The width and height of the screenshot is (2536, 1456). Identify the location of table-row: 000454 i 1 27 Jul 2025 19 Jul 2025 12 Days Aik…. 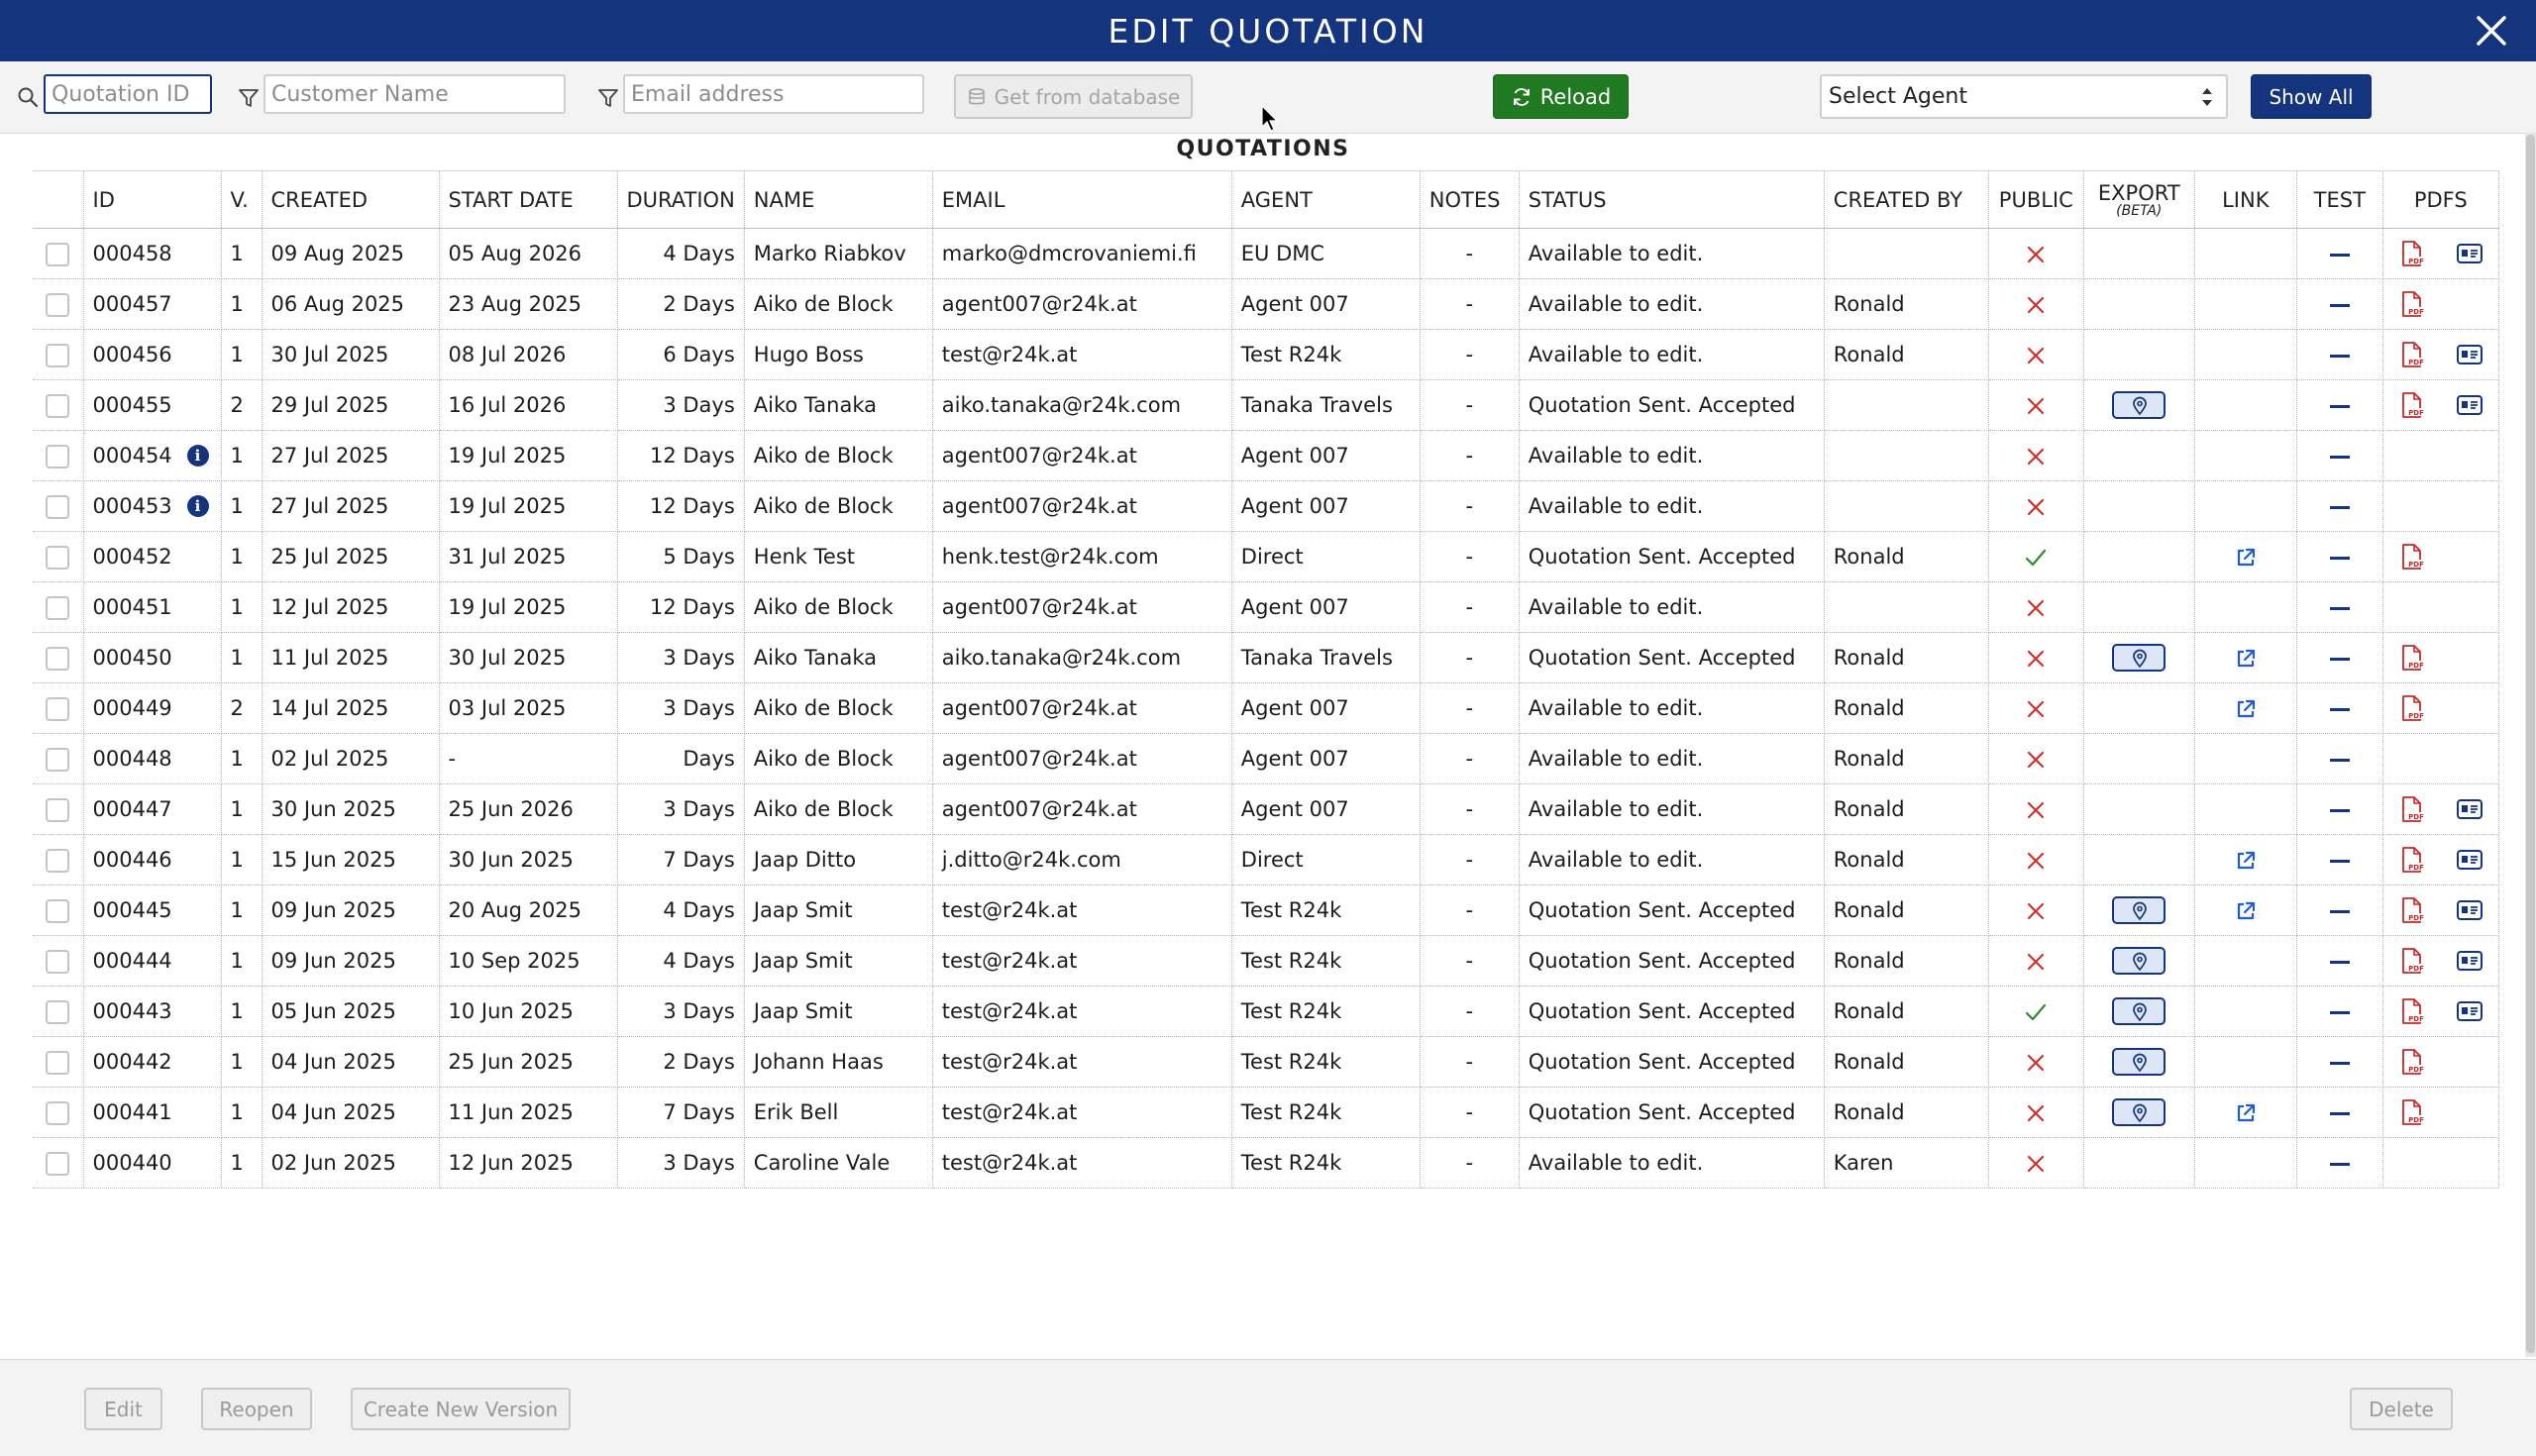
(1266, 455).